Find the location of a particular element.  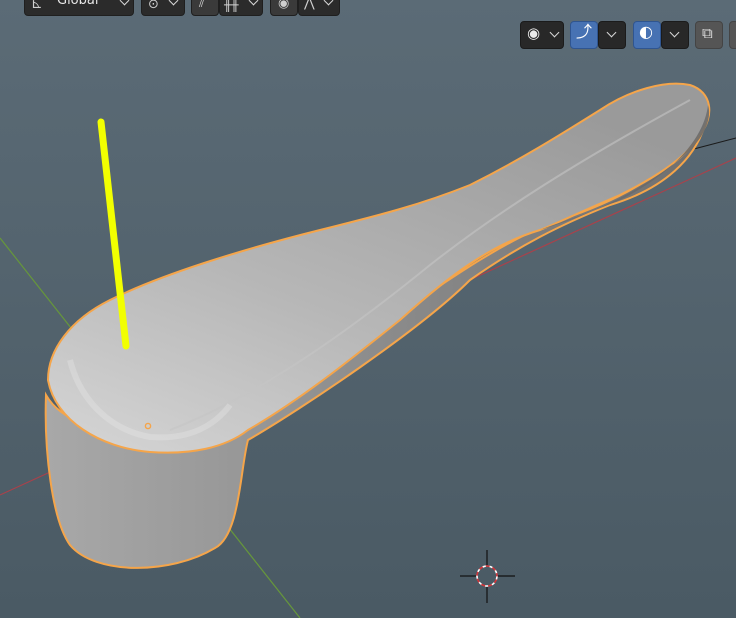

overlays-dropdown is located at coordinates (675, 35).